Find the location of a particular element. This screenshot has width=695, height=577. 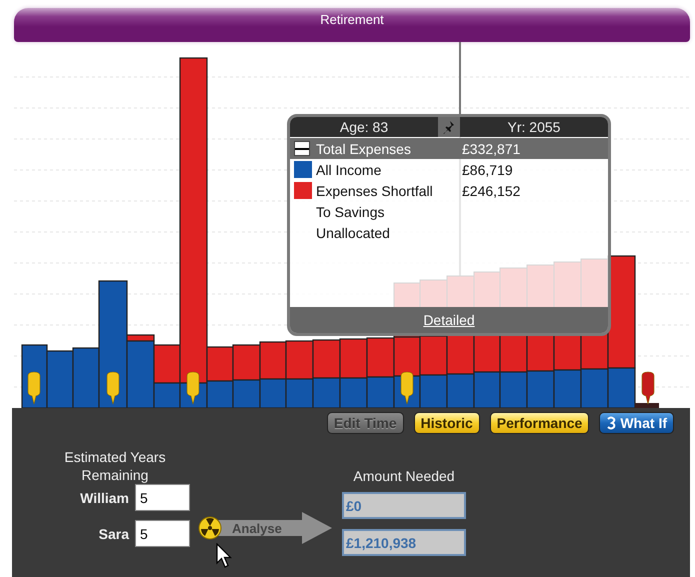

question-icon is located at coordinates (611, 423).